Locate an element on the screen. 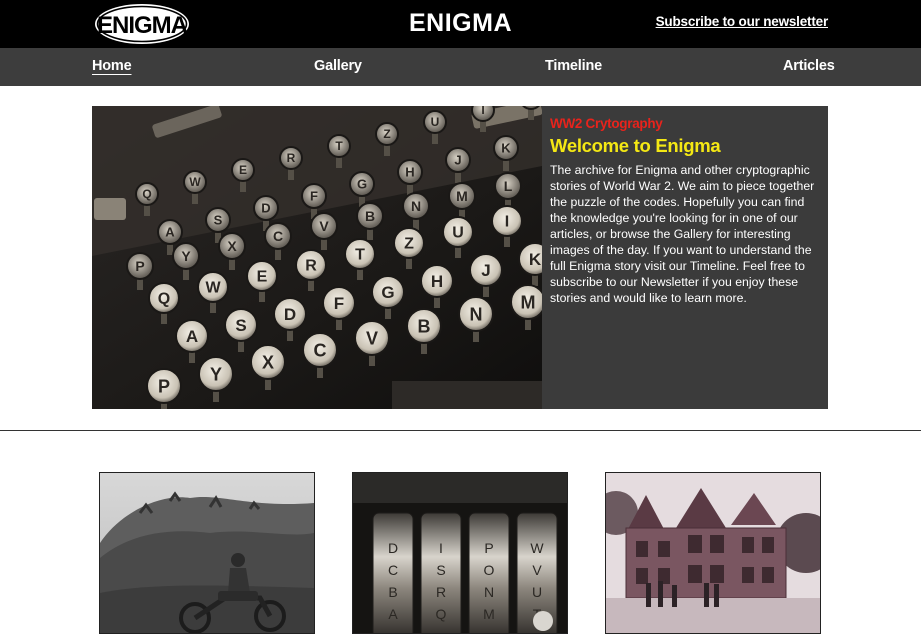 This screenshot has height=634, width=921. nav-item-timeline: Timeline is located at coordinates (573, 66).